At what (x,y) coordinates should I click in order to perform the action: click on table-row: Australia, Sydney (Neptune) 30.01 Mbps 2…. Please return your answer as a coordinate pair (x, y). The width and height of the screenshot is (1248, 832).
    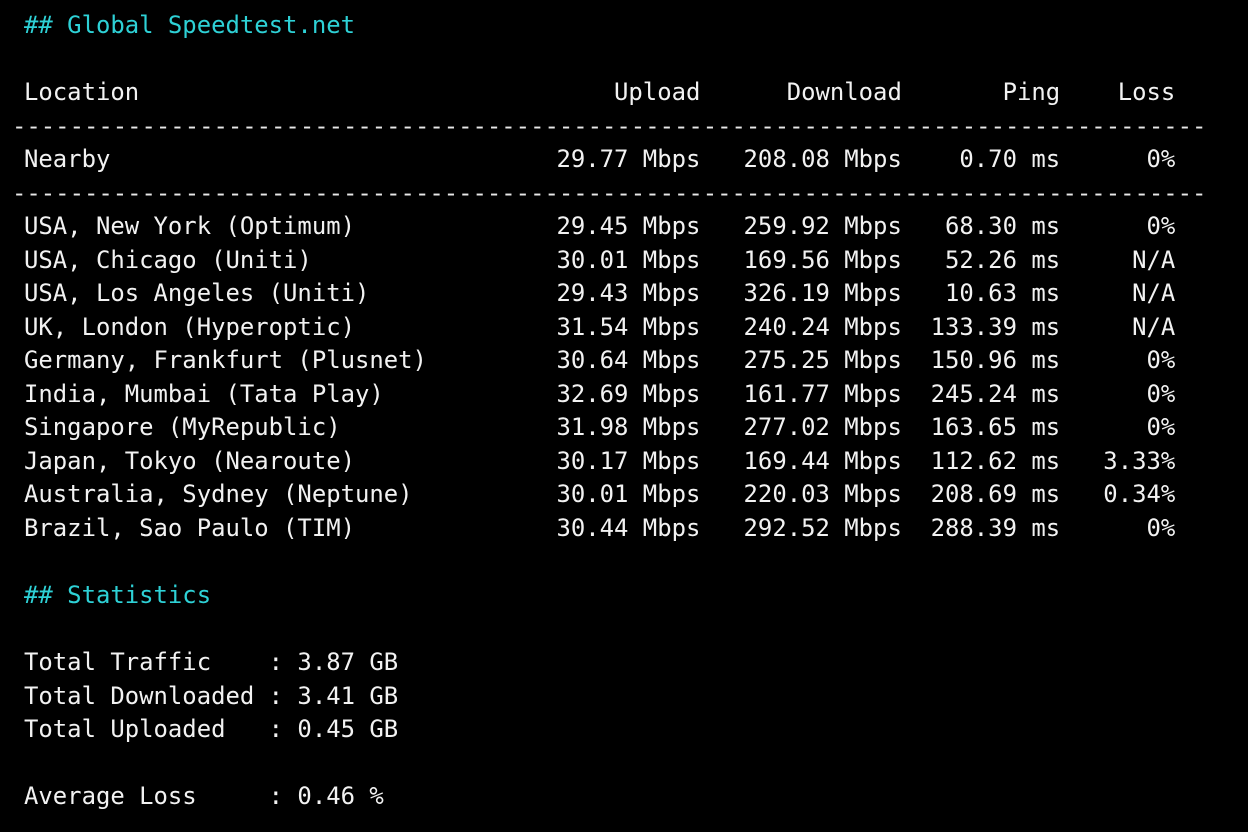
    Looking at the image, I should click on (600, 493).